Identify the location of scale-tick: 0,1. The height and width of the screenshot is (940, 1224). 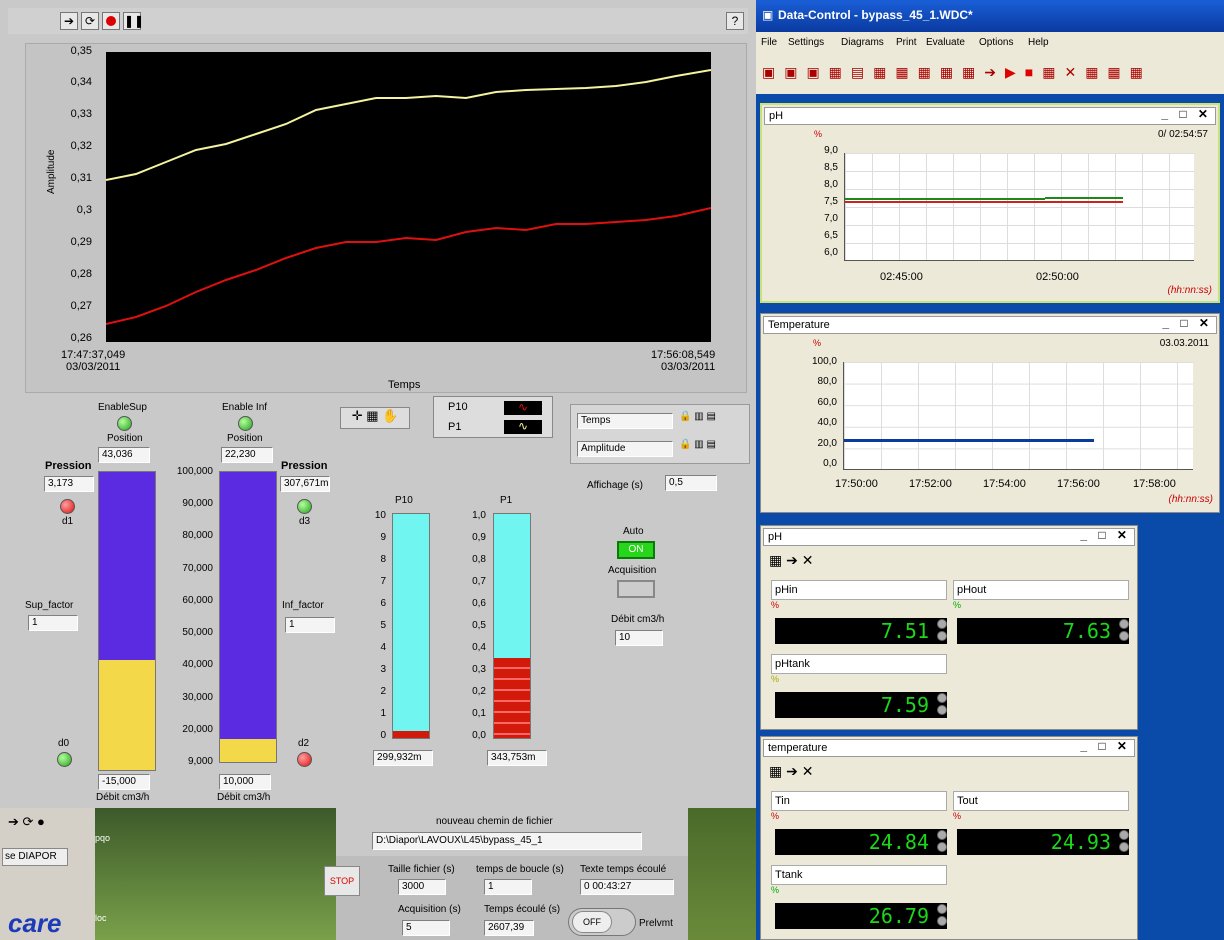
(479, 713).